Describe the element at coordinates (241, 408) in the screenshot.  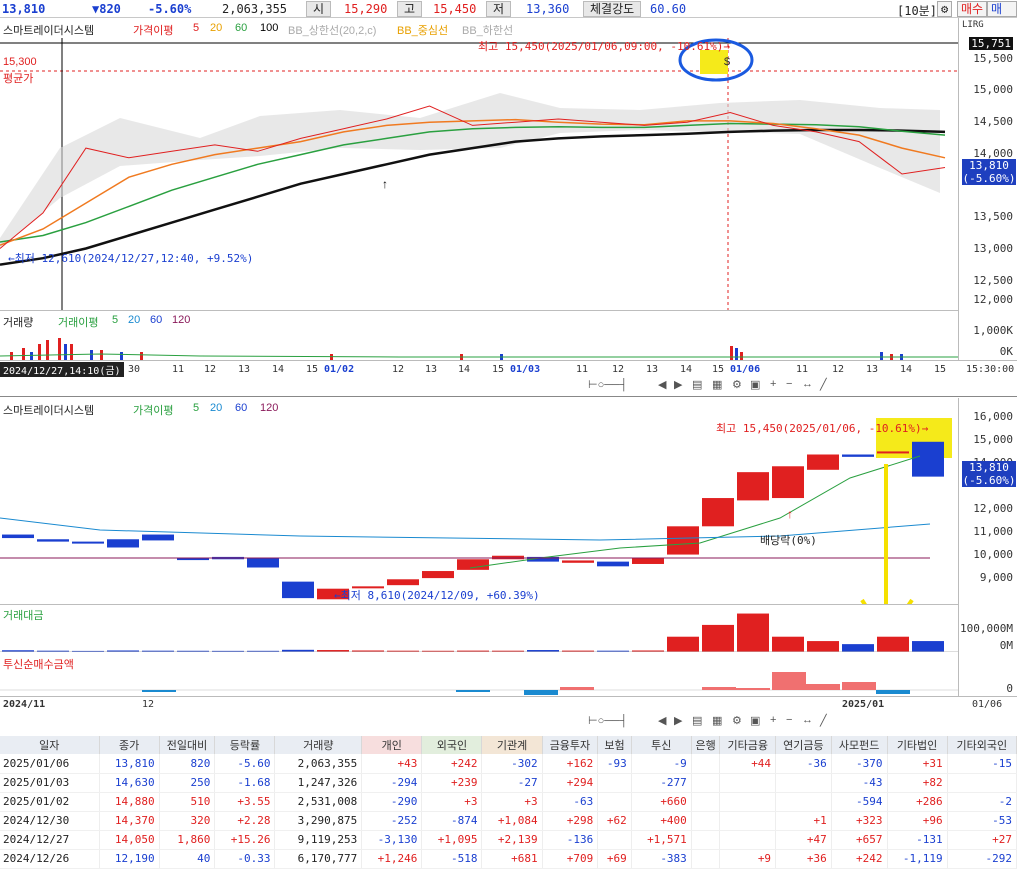
I see `chart2-ma60: 60` at that location.